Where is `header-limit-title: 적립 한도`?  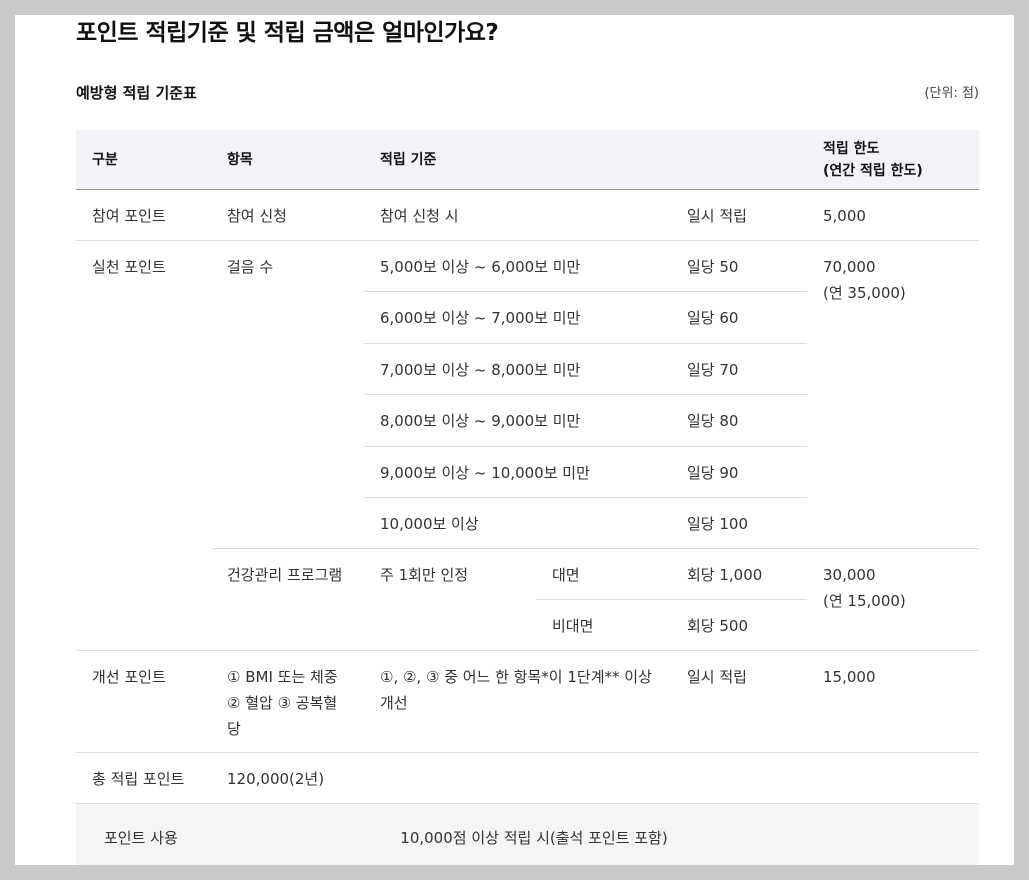
header-limit-title: 적립 한도 is located at coordinates (851, 148).